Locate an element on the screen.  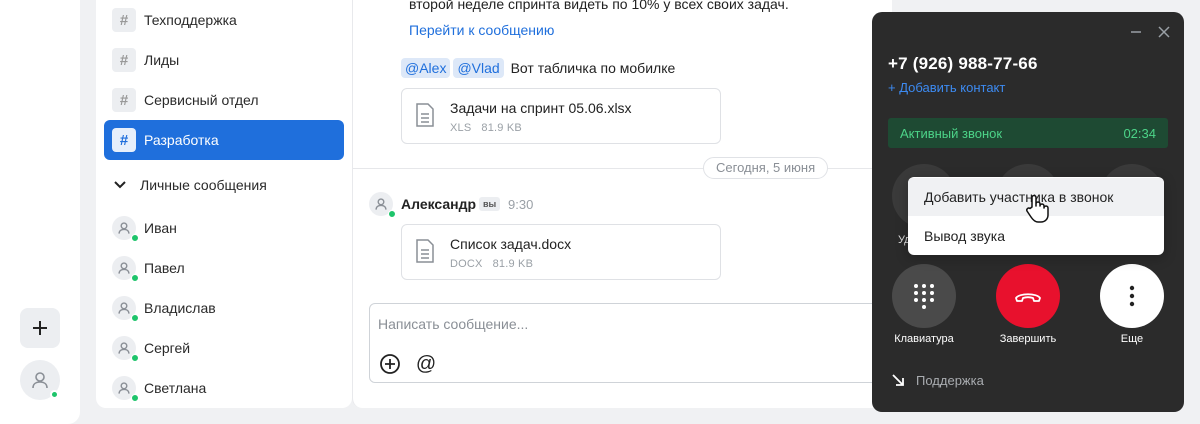
file-name: Задачи на спринт 05.06.xlsx is located at coordinates (541, 108).